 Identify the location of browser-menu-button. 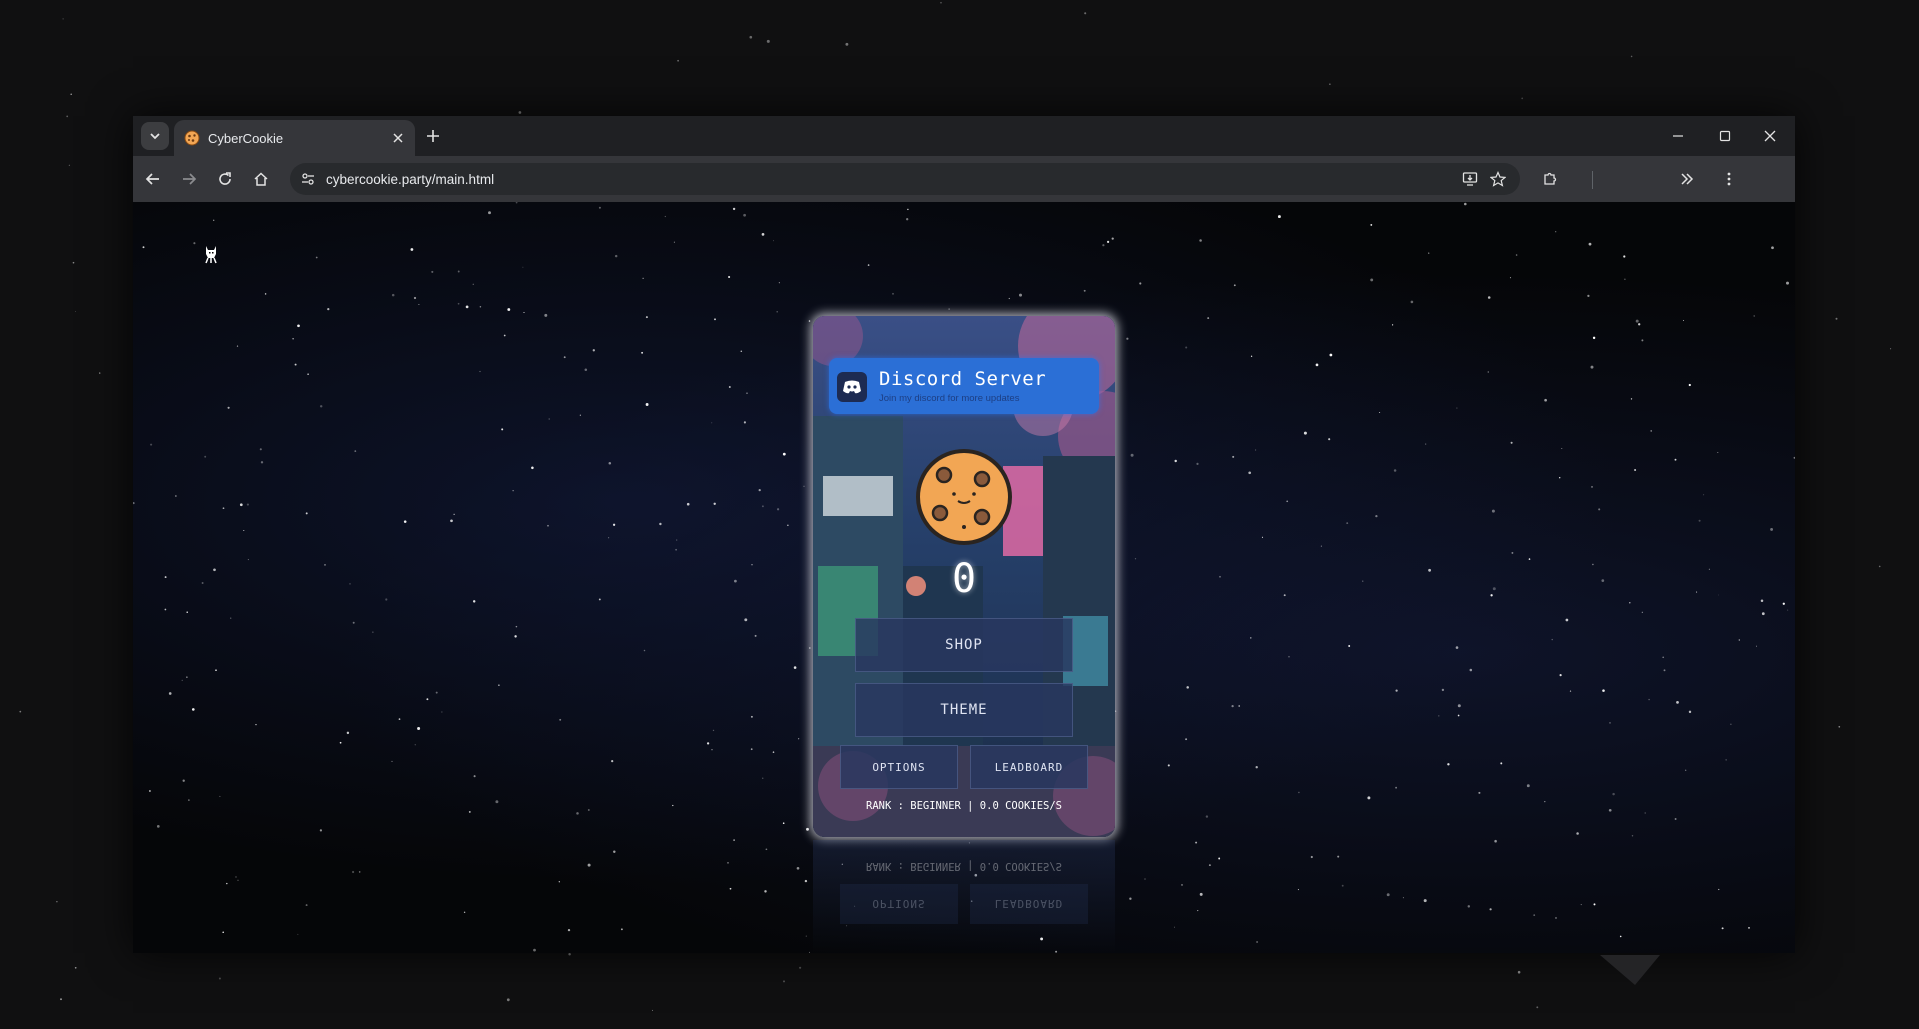
(1729, 179).